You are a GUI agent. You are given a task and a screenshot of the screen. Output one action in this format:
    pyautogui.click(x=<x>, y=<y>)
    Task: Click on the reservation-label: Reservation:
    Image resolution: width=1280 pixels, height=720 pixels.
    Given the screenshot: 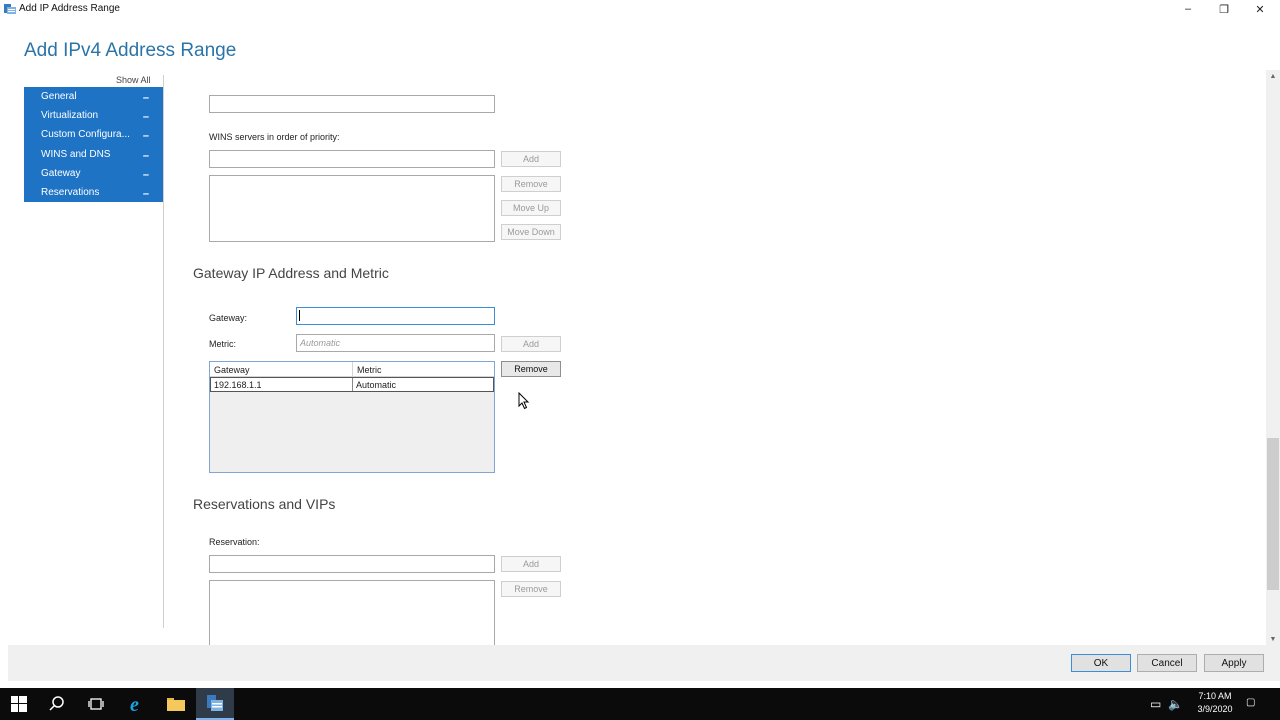 What is the action you would take?
    pyautogui.click(x=234, y=542)
    